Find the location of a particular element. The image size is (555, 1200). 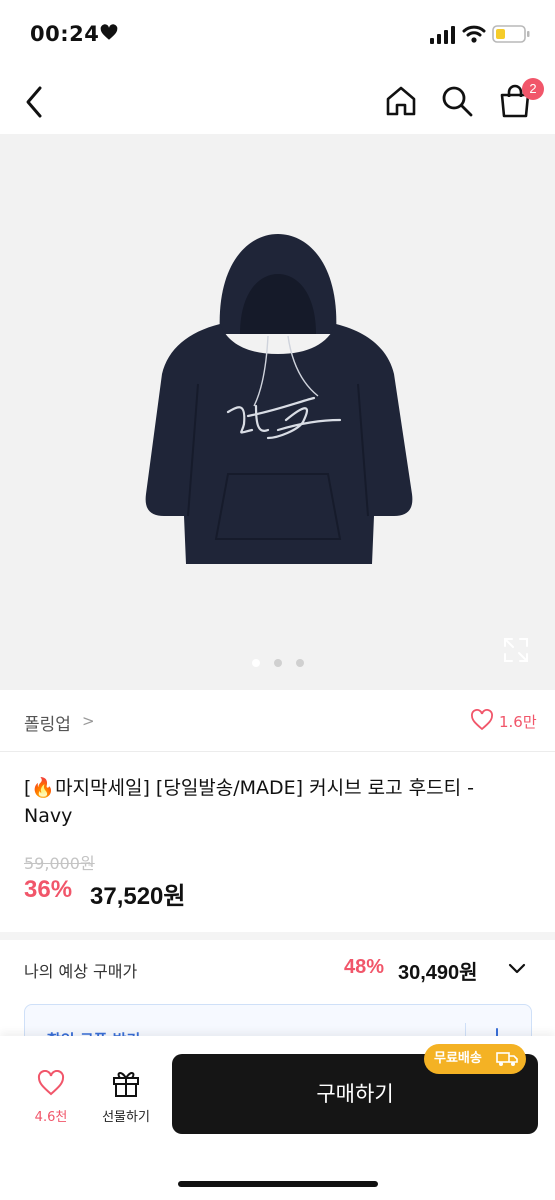

section-divider is located at coordinates (277, 936).